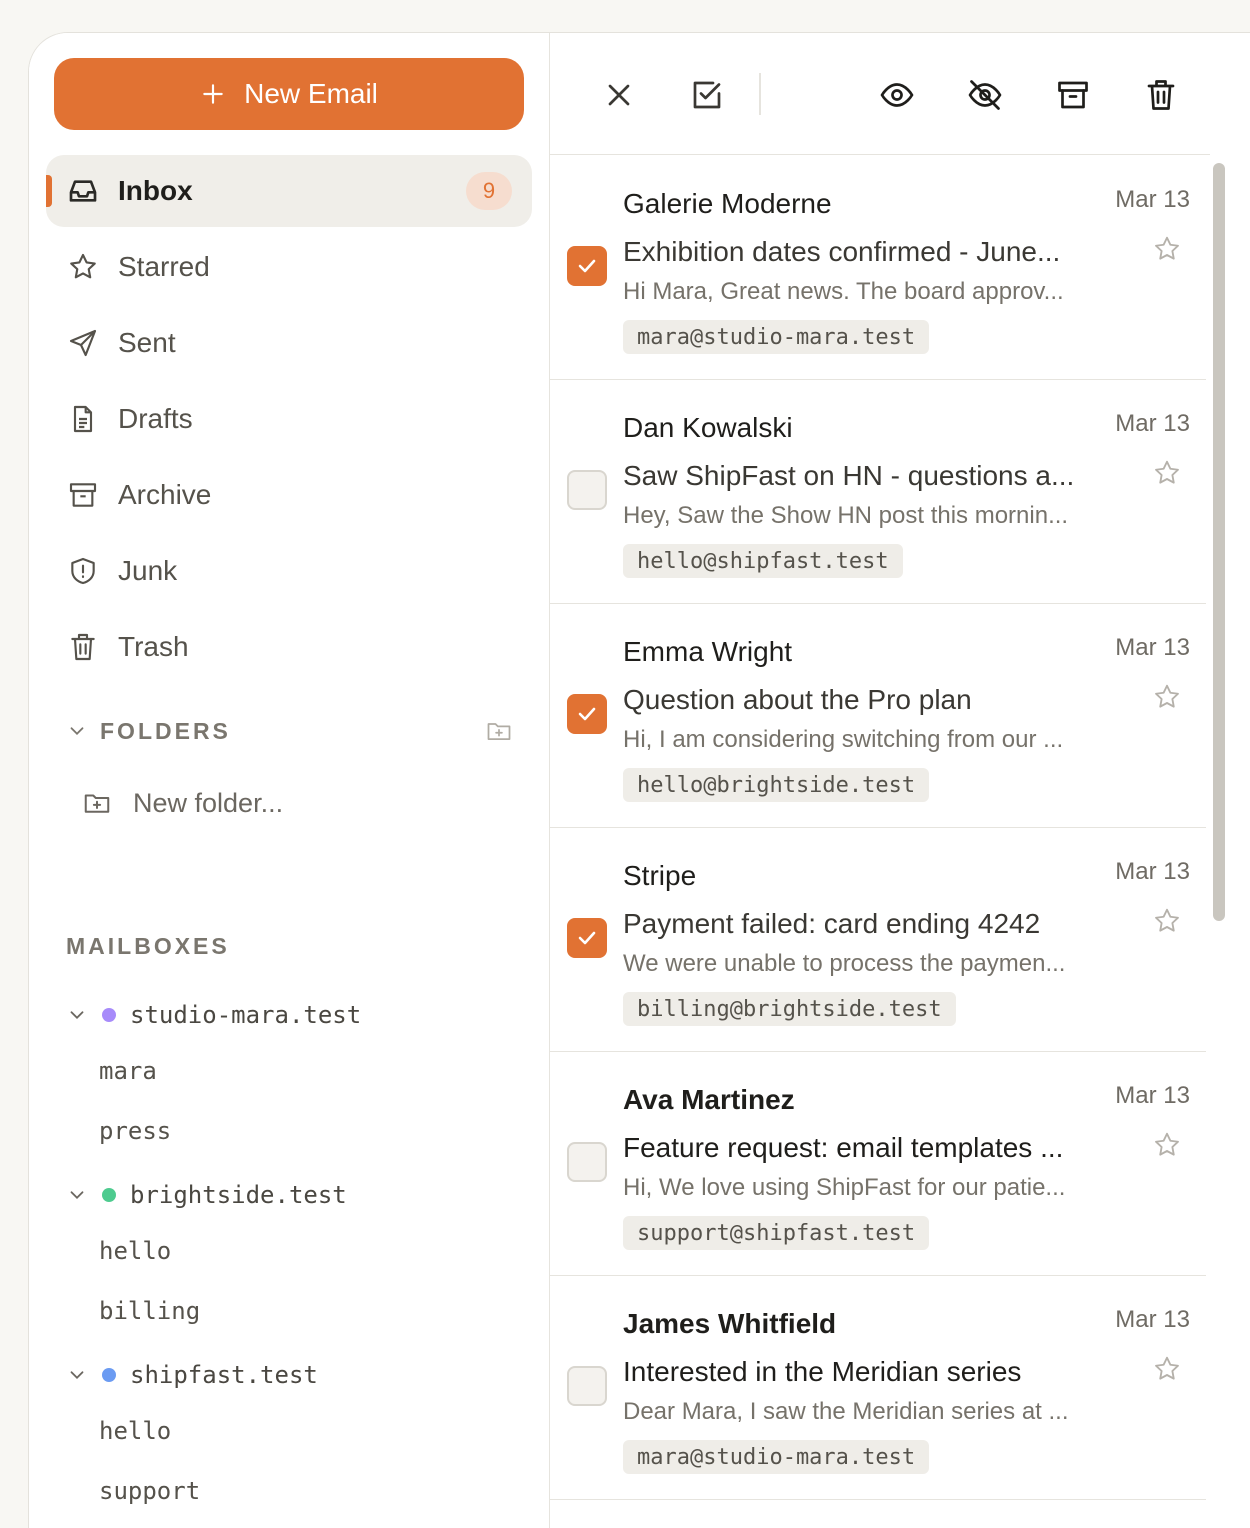 Image resolution: width=1250 pixels, height=1528 pixels. Describe the element at coordinates (709, 1099) in the screenshot. I see `email-sender: Ava Martinez` at that location.